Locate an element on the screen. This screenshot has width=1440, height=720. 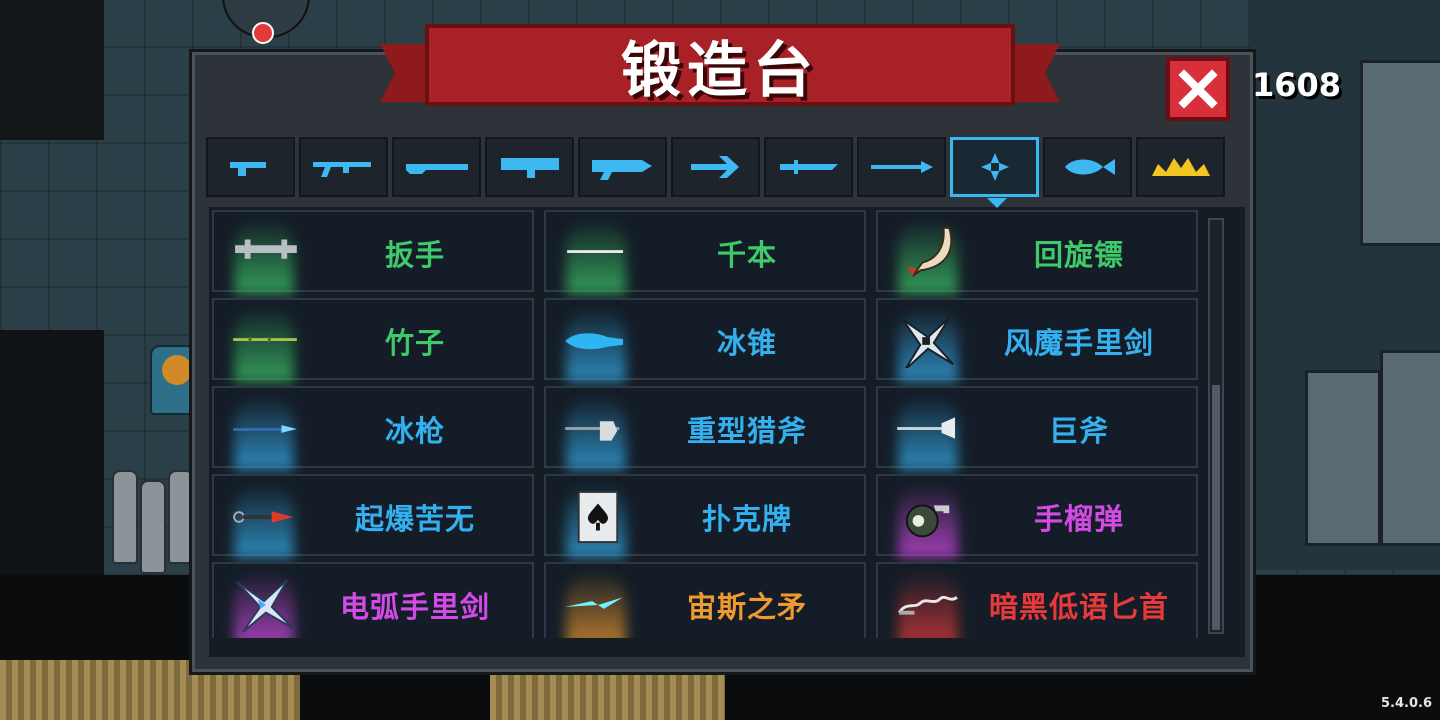
item-card: 电弧手里剑 is located at coordinates (373, 600).